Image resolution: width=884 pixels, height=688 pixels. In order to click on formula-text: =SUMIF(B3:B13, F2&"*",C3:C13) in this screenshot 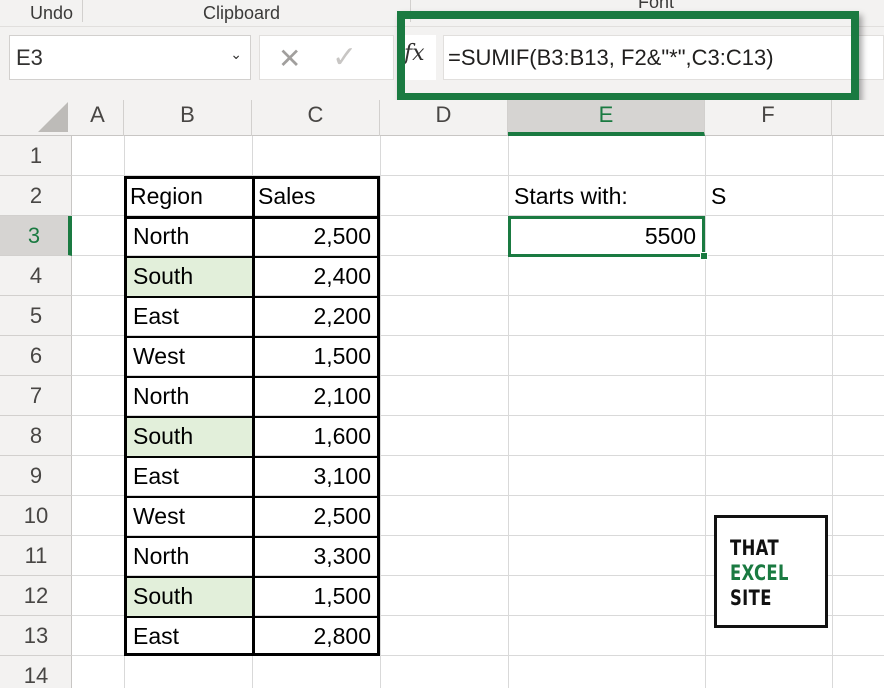, I will do `click(611, 57)`.